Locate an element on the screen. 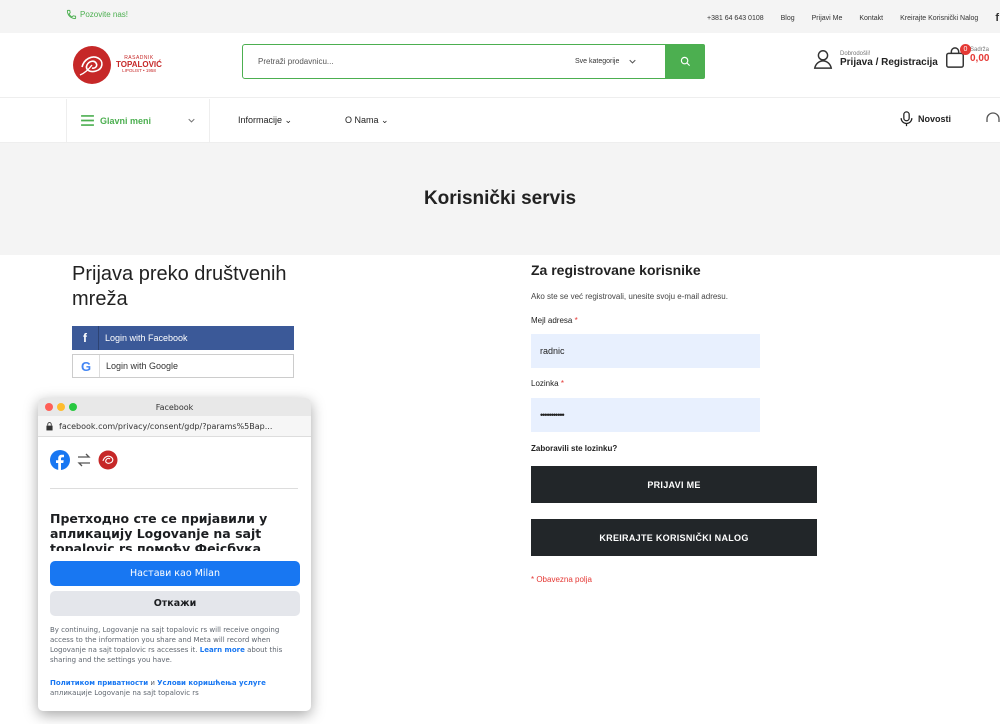 The height and width of the screenshot is (724, 1000). news-link: Novosti is located at coordinates (925, 119).